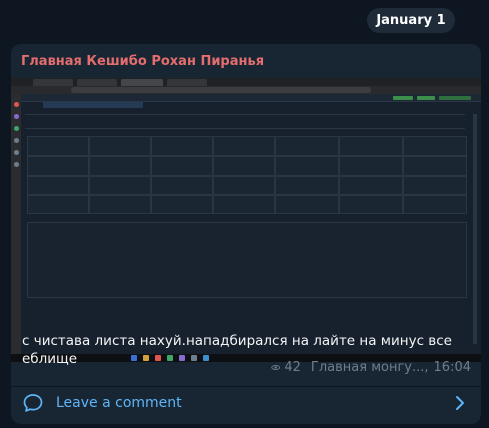  I want to click on date-separator: January 1, so click(411, 20).